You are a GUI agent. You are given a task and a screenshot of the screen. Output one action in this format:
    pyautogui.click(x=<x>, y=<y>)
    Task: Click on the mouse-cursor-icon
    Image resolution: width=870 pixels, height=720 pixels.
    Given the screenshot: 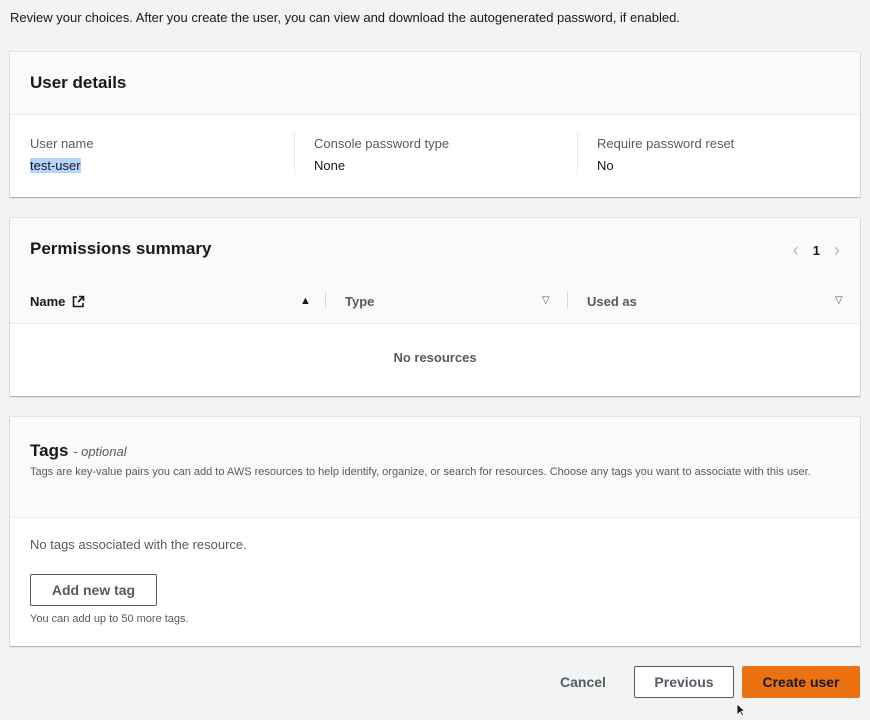 What is the action you would take?
    pyautogui.click(x=741, y=710)
    